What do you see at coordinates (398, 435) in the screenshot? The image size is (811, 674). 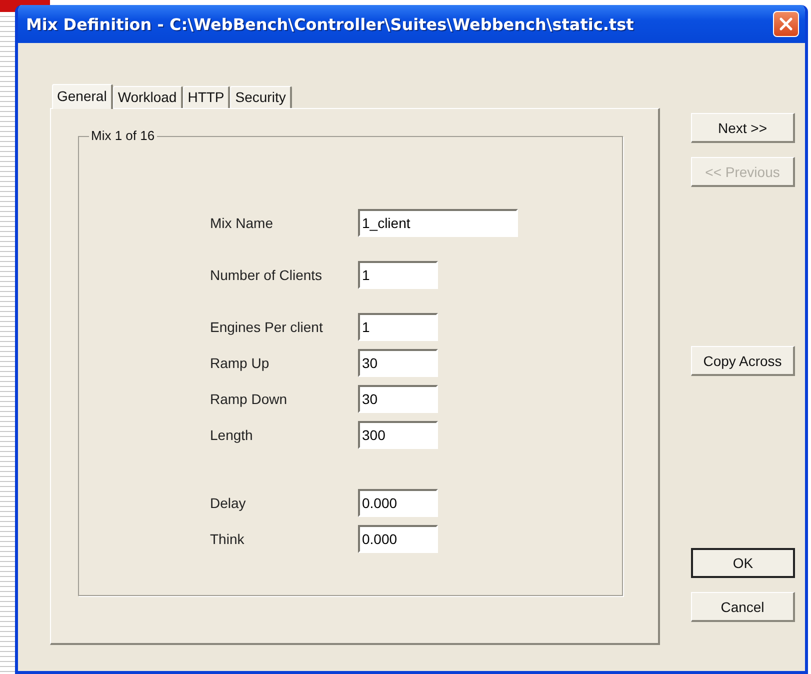 I see `input-field: 300` at bounding box center [398, 435].